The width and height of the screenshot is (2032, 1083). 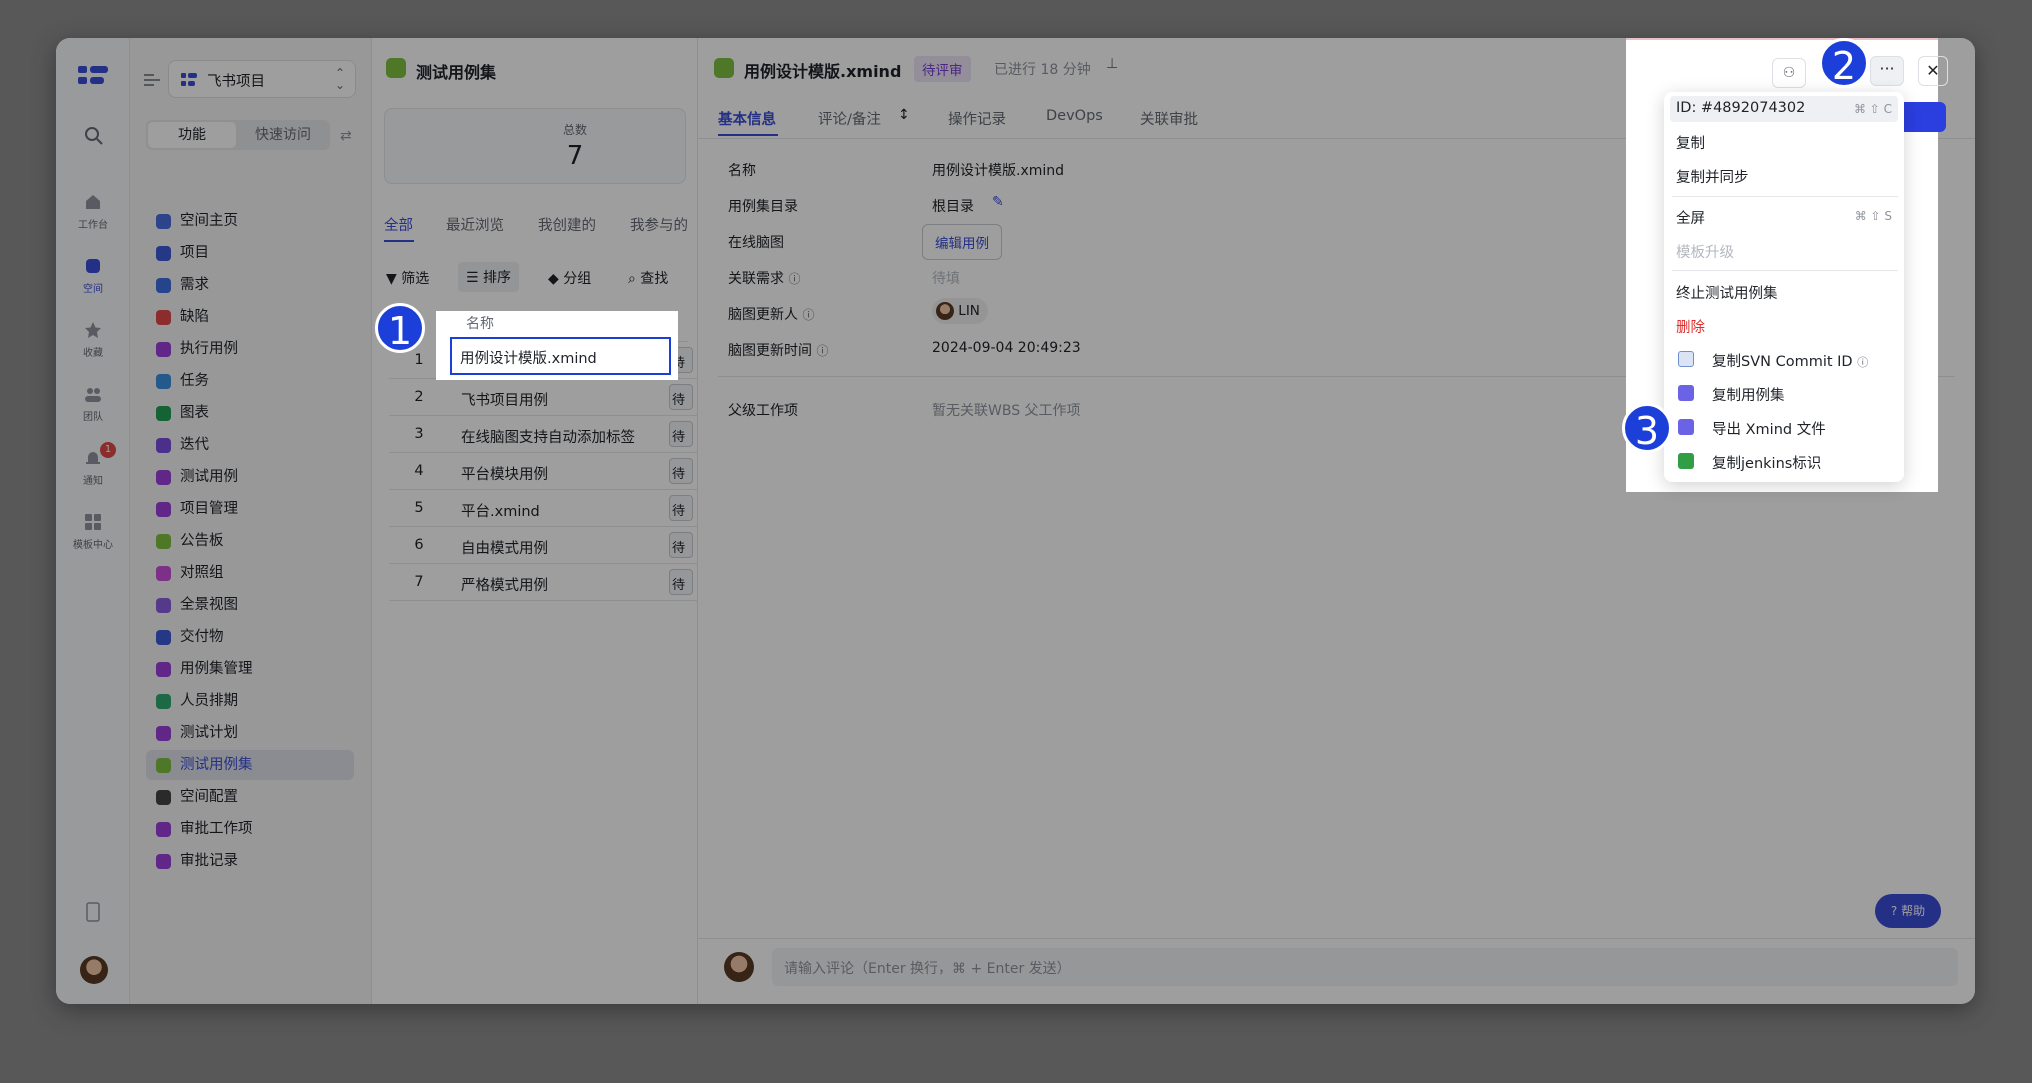 I want to click on more-button: ···, so click(x=1887, y=71).